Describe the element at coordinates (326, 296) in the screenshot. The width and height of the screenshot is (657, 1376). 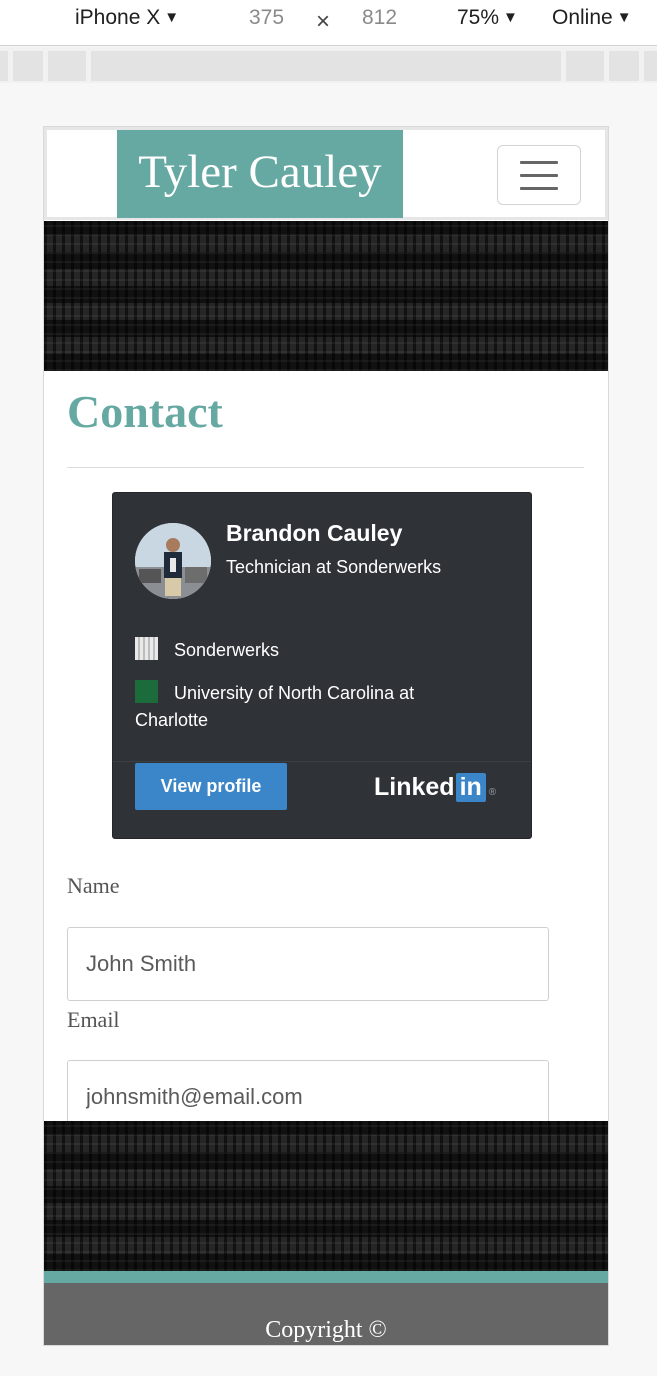
I see `hero-pattern-banner` at that location.